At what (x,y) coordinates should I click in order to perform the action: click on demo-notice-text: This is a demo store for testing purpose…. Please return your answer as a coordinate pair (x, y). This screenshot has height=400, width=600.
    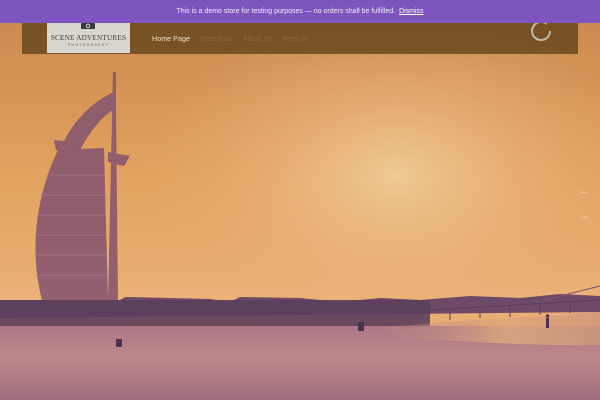
    Looking at the image, I should click on (286, 11).